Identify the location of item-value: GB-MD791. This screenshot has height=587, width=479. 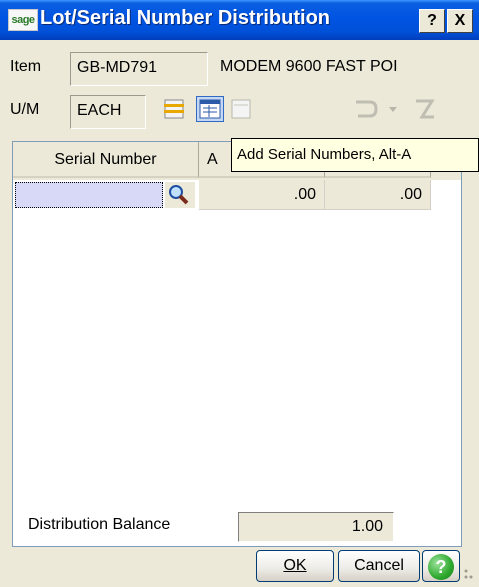
(117, 67).